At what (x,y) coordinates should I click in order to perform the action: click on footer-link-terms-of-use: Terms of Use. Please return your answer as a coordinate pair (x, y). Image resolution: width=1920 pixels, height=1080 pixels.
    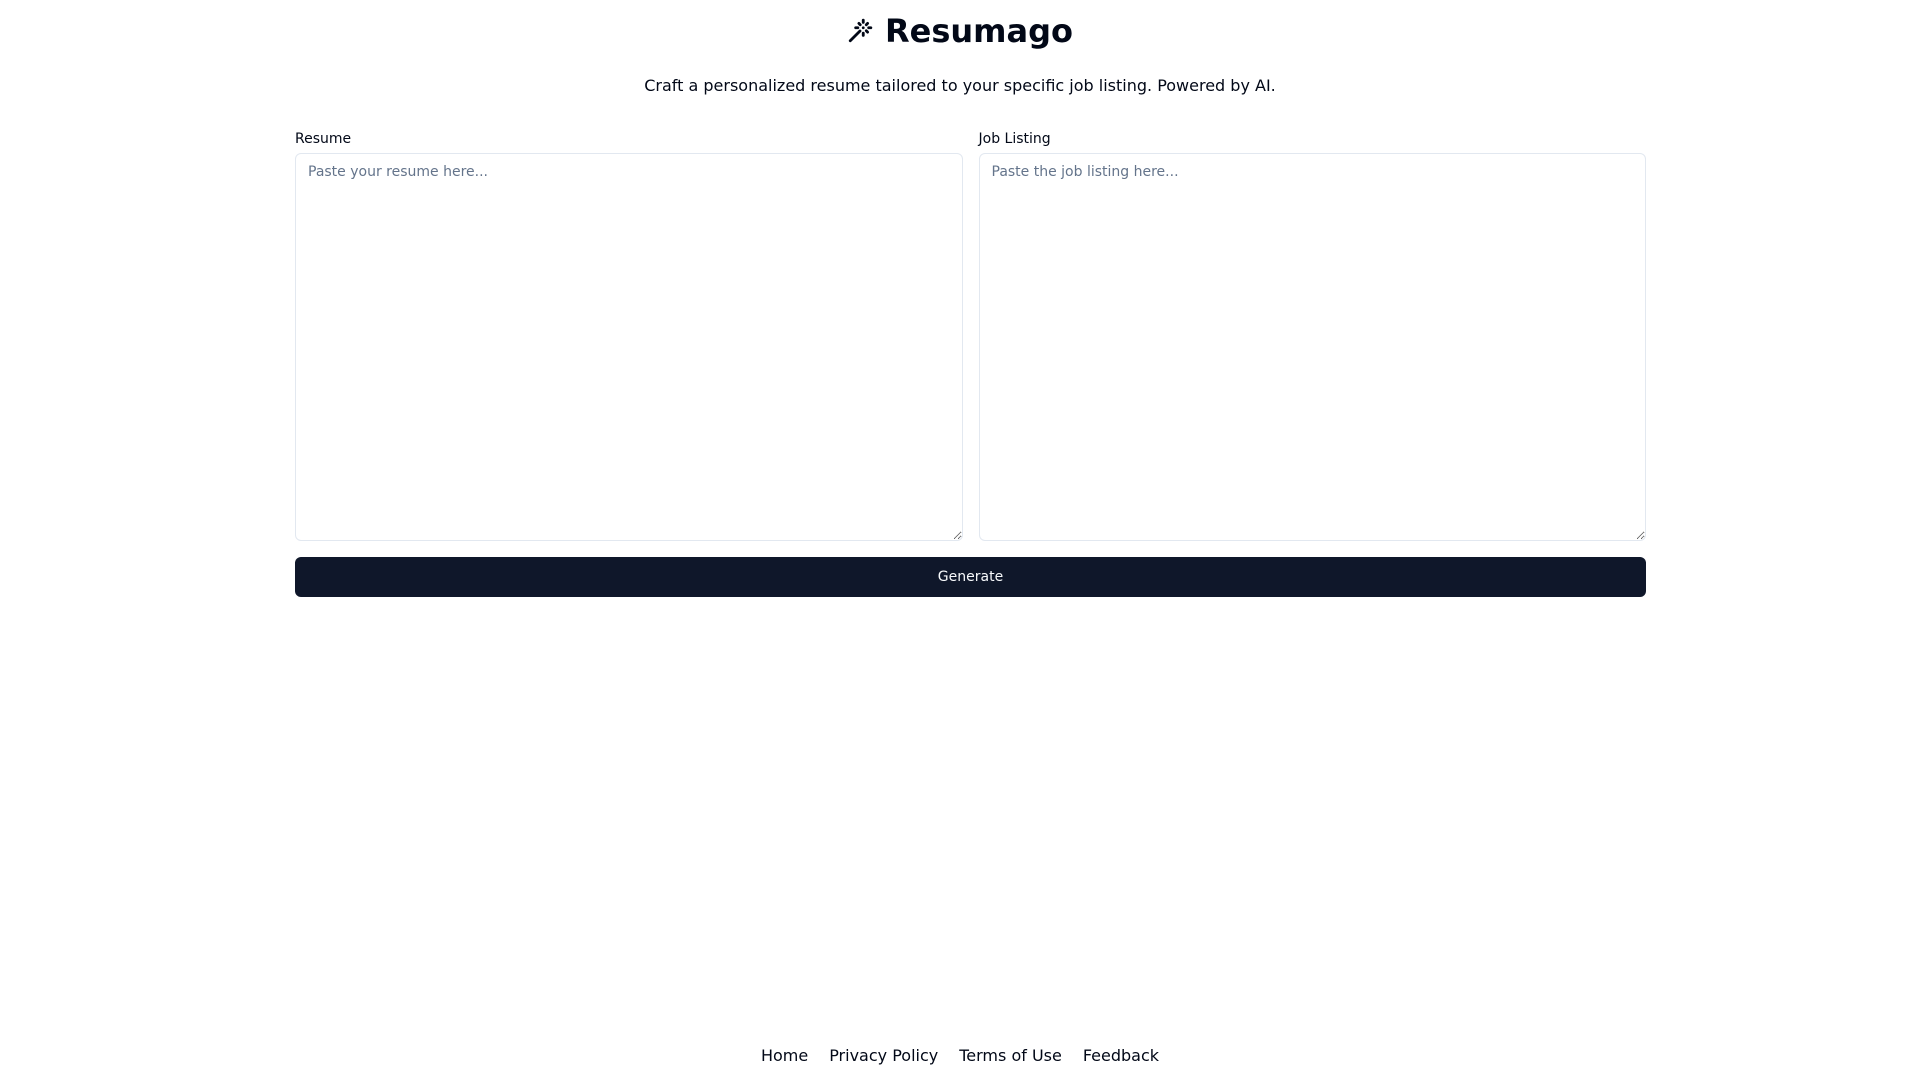
    Looking at the image, I should click on (1010, 1055).